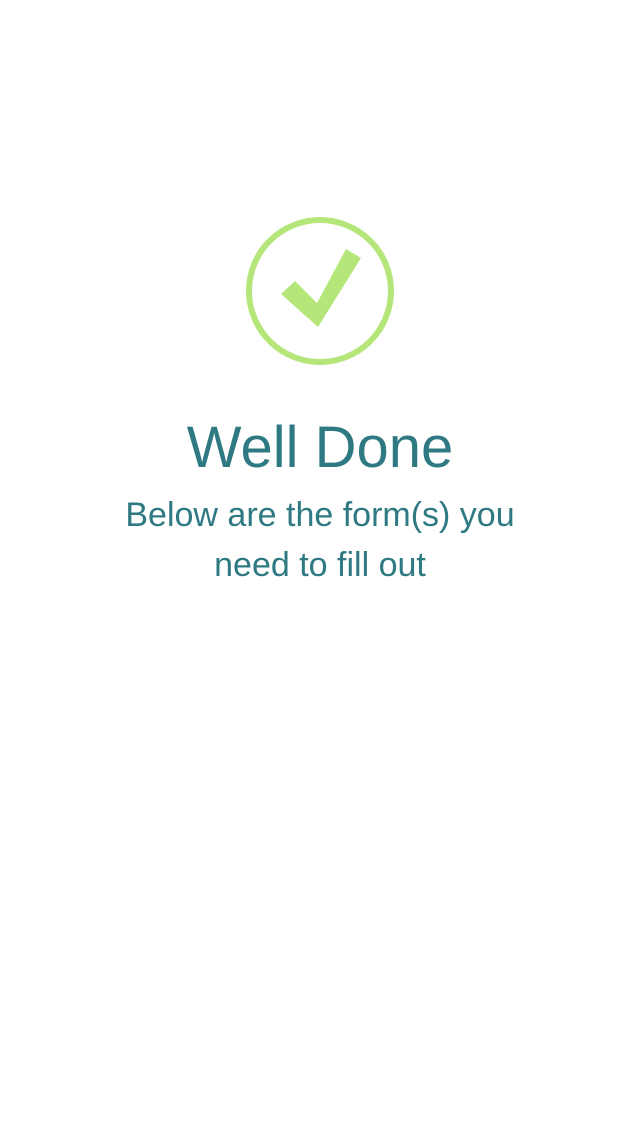  I want to click on page-title: Well Done, so click(320, 447).